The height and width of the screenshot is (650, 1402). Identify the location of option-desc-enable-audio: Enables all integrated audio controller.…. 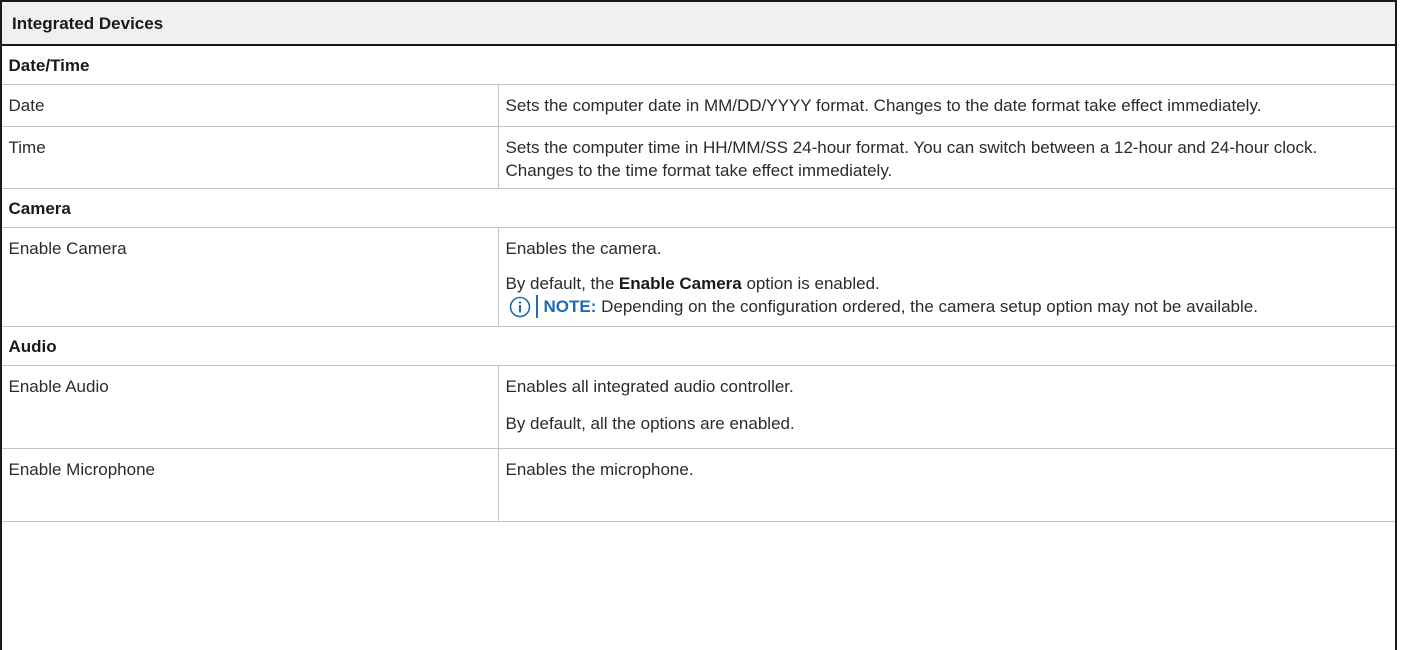
(947, 407).